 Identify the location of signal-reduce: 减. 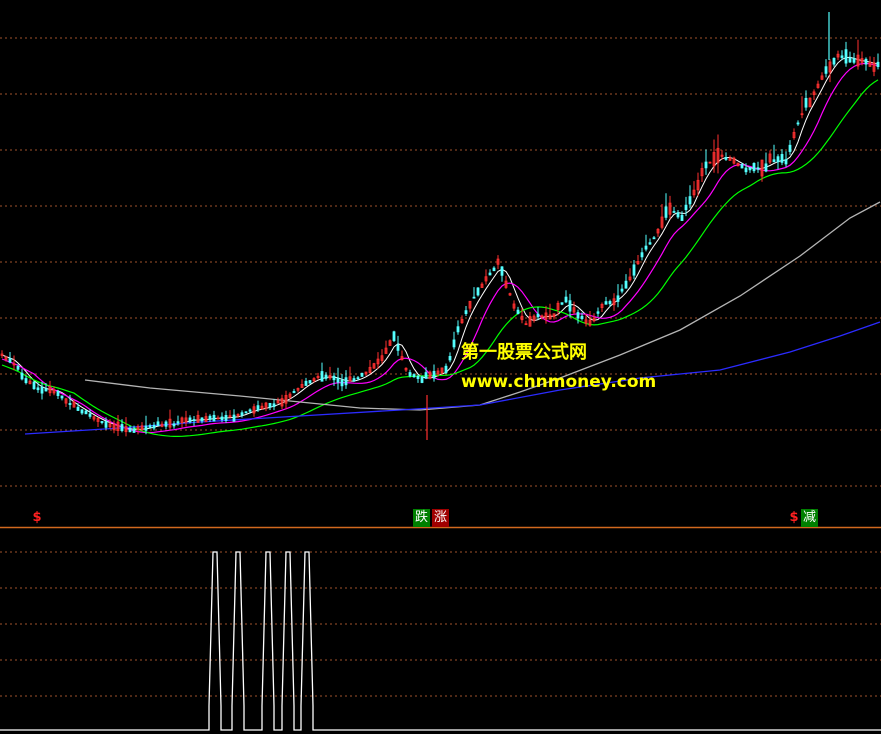
(810, 518).